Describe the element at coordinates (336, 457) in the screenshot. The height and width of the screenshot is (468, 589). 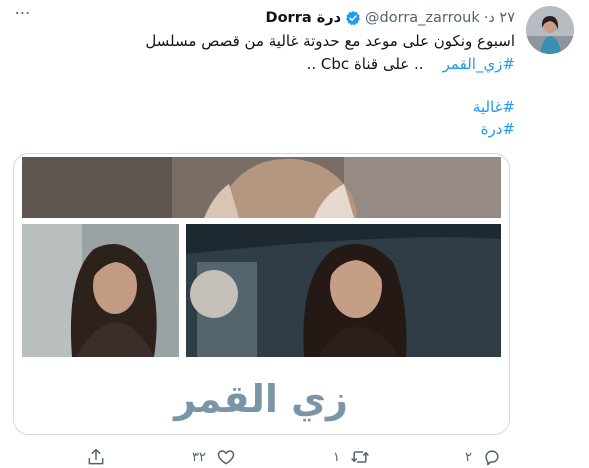
I see `retweet-count: ١` at that location.